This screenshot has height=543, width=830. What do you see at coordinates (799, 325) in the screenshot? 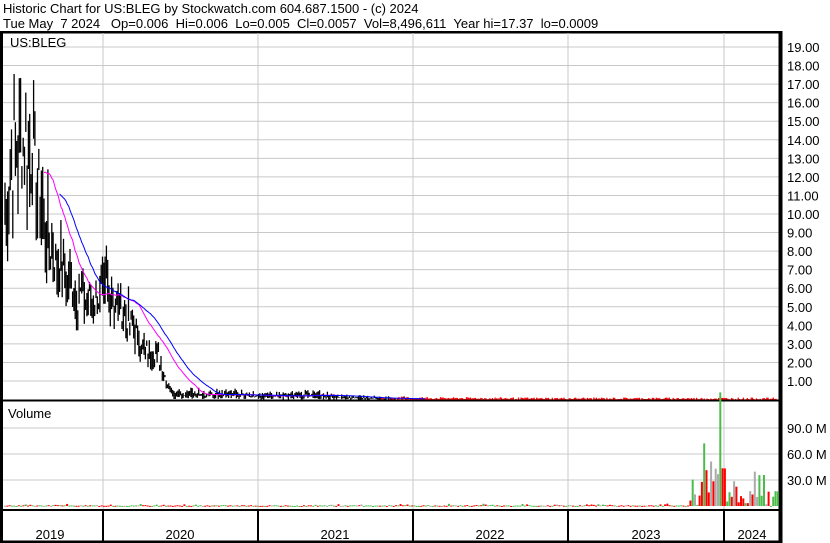
I see `price-tick-label: 4.00` at bounding box center [799, 325].